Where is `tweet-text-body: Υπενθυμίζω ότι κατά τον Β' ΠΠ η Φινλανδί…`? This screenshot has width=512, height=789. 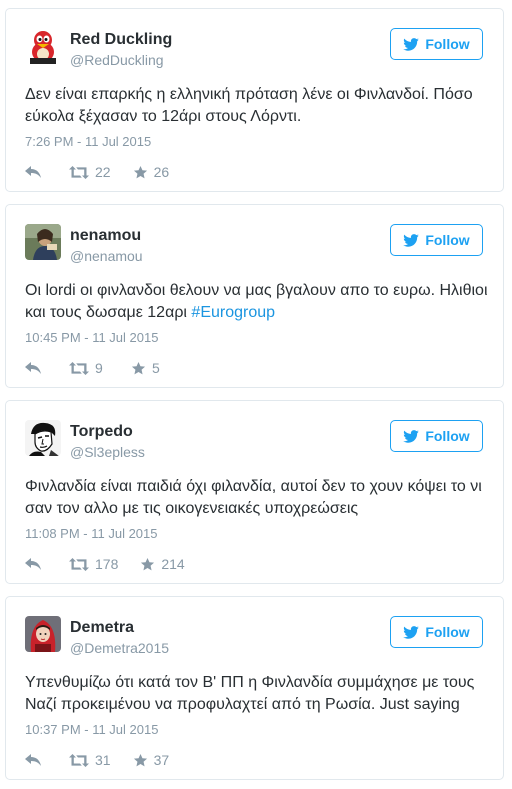 tweet-text-body: Υπενθυμίζω ότι κατά τον Β' ΠΠ η Φινλανδί… is located at coordinates (250, 693).